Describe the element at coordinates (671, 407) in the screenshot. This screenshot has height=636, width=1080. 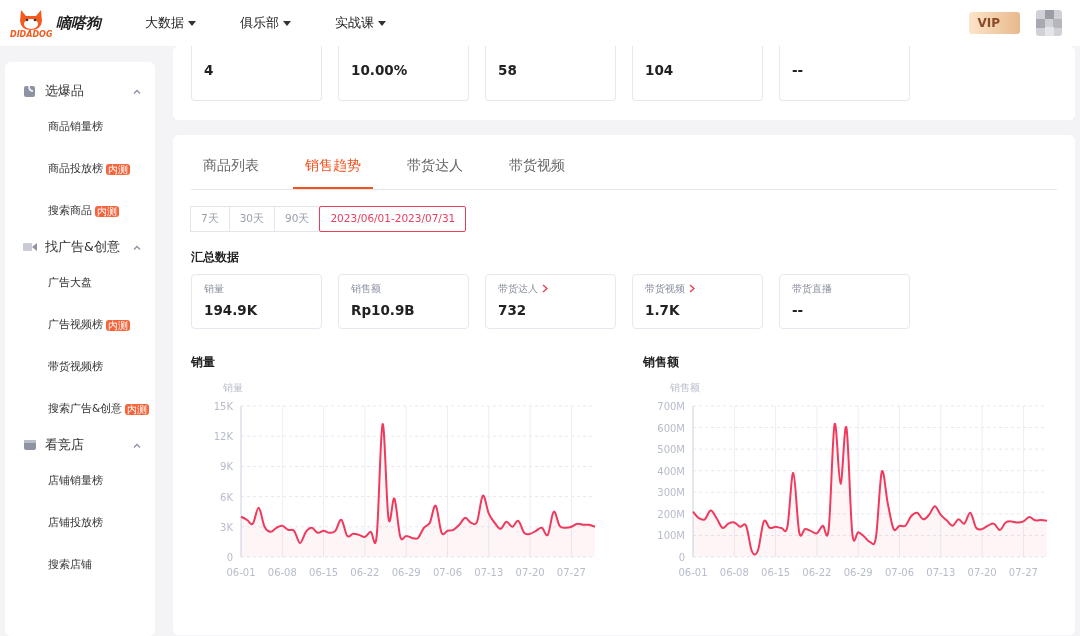
I see `tick-label: 700M` at that location.